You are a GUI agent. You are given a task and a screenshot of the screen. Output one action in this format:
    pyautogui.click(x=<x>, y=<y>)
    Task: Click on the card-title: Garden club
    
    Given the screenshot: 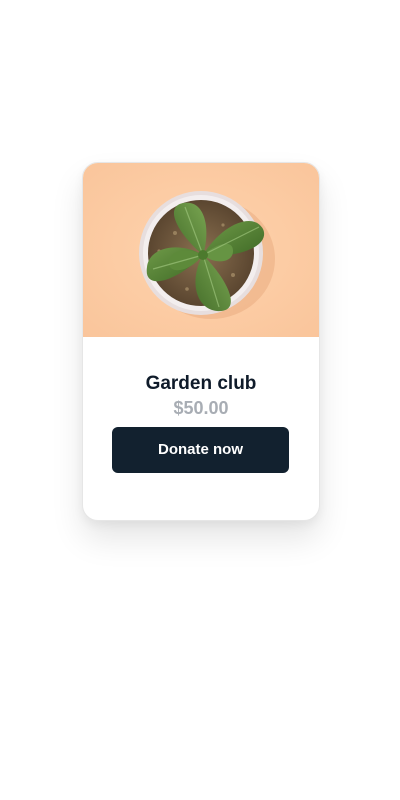 What is the action you would take?
    pyautogui.click(x=201, y=383)
    